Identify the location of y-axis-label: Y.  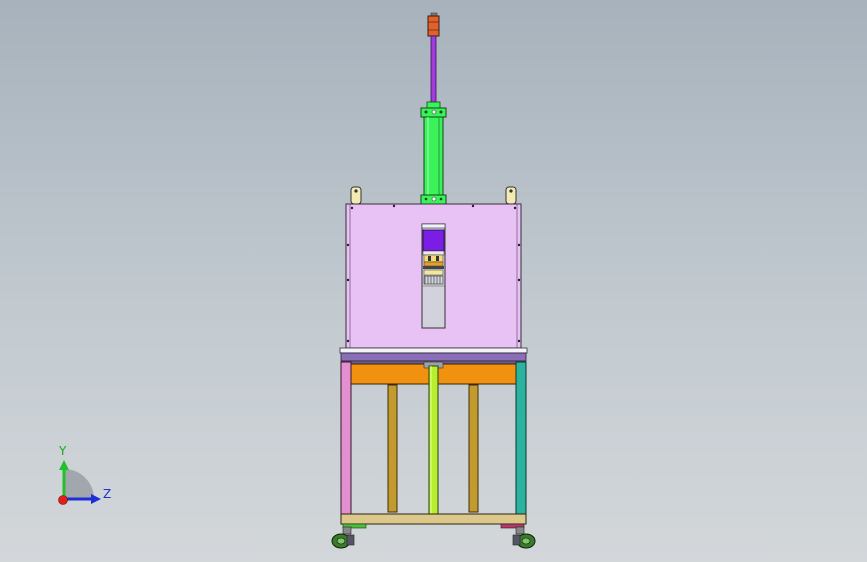
(62, 451).